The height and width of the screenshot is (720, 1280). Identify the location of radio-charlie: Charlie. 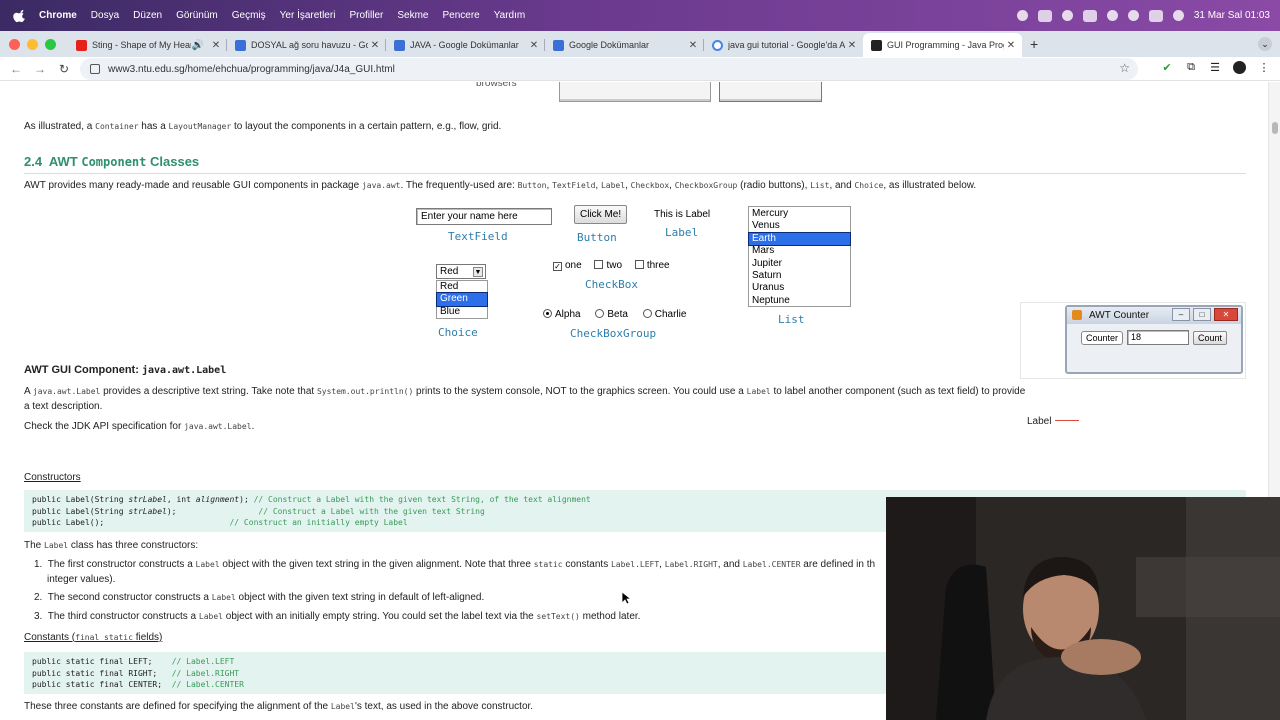
(664, 314).